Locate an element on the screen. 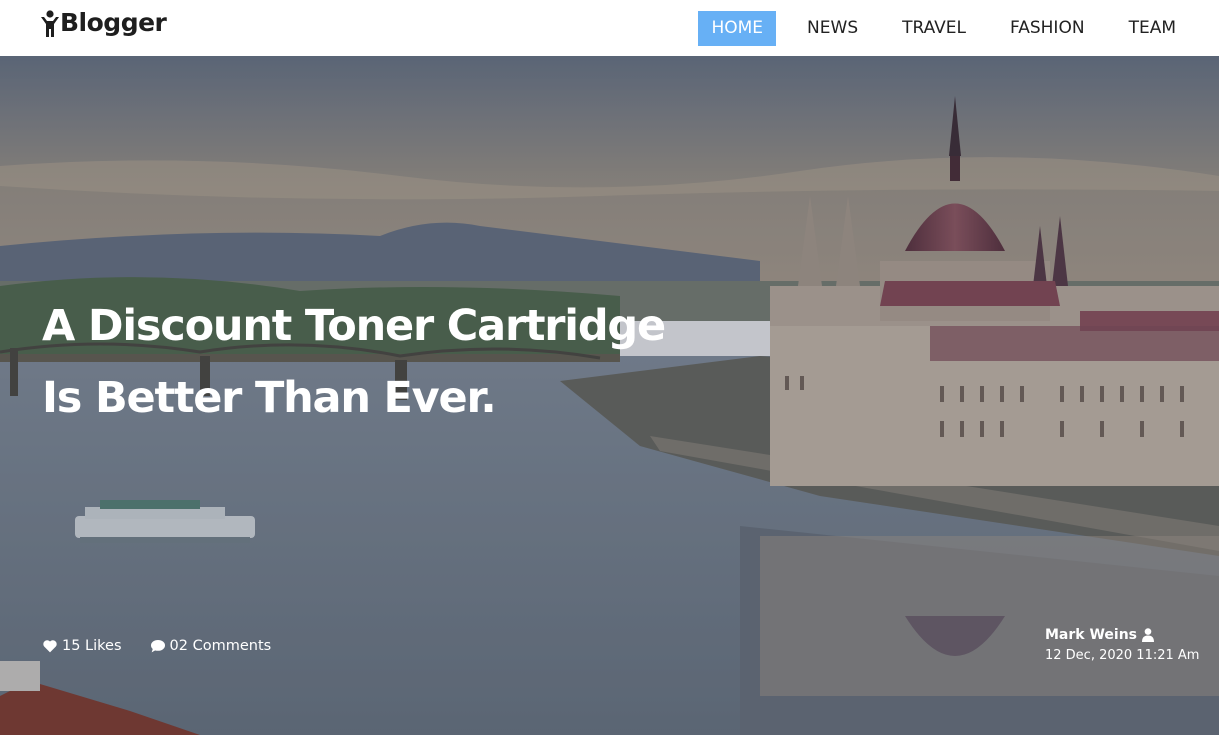 The image size is (1219, 735). brand-name: Blogger is located at coordinates (113, 22).